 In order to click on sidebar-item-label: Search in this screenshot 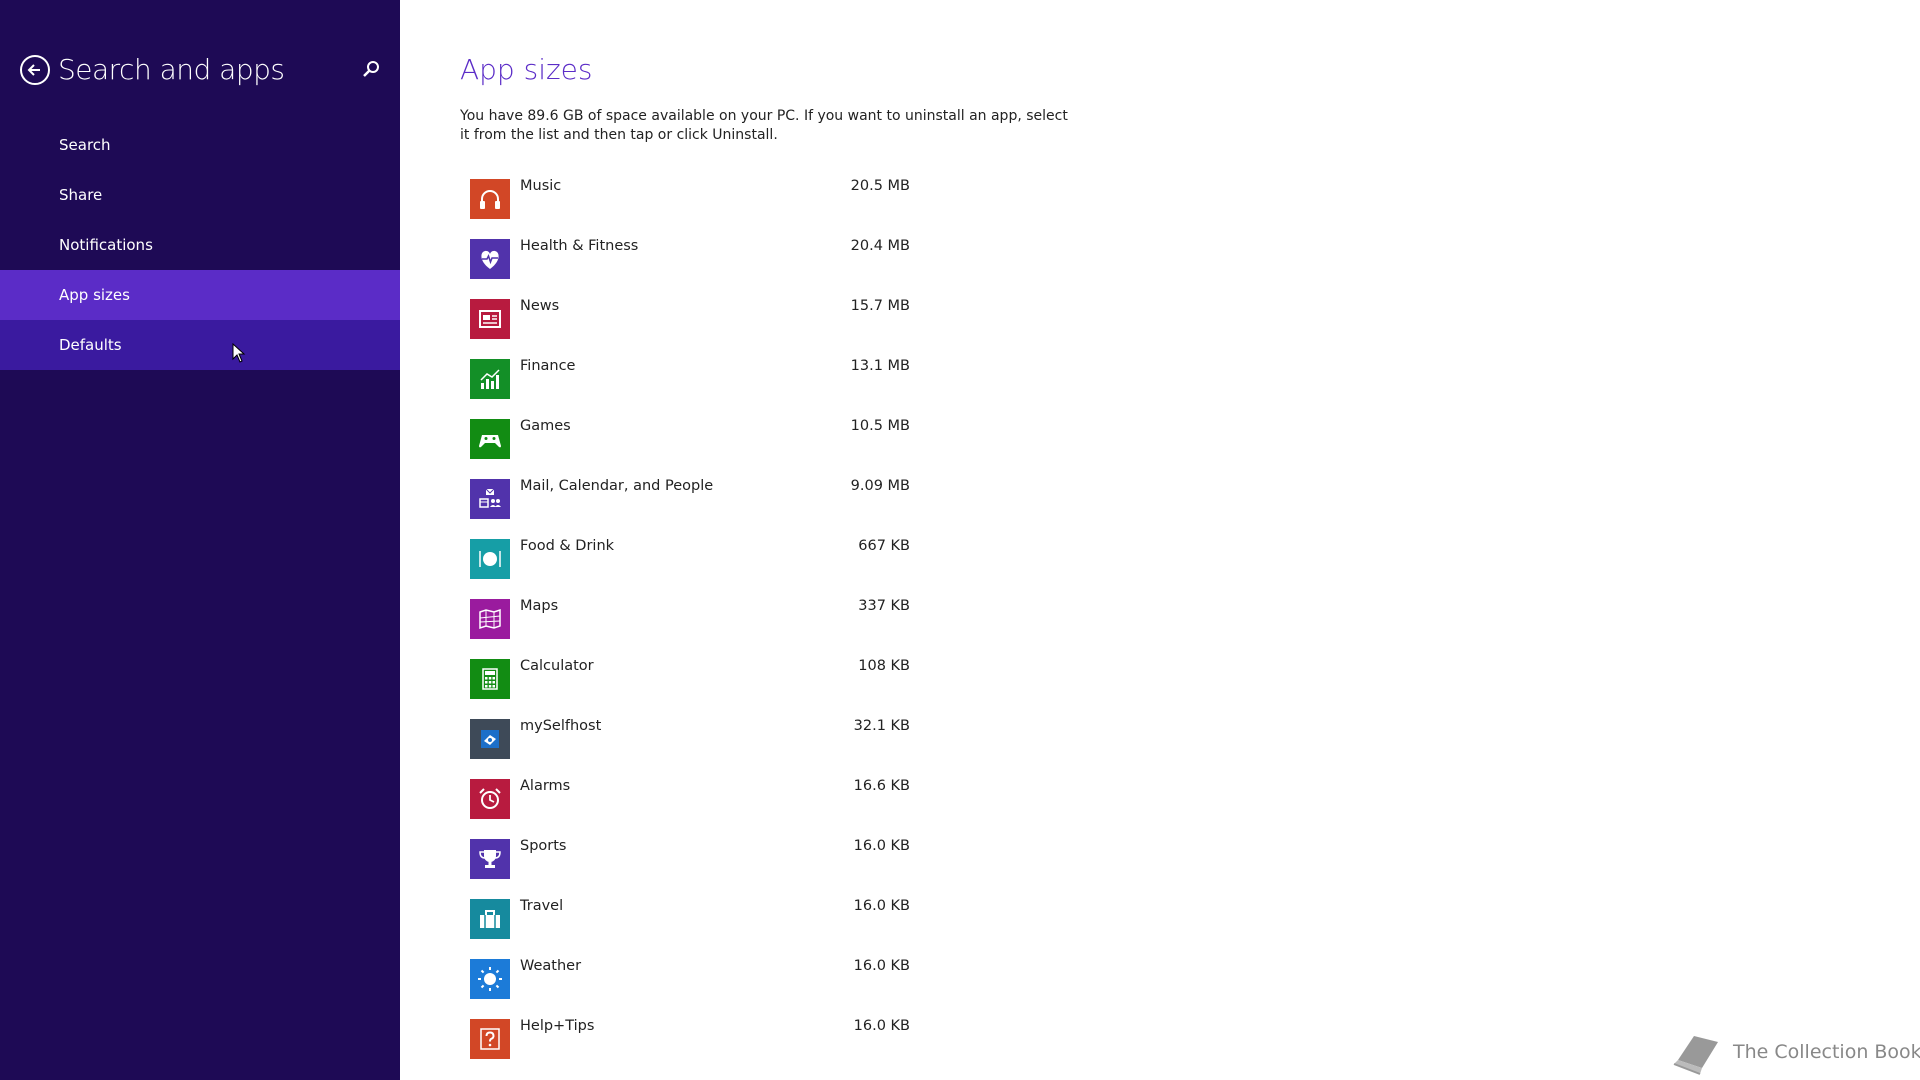, I will do `click(85, 145)`.